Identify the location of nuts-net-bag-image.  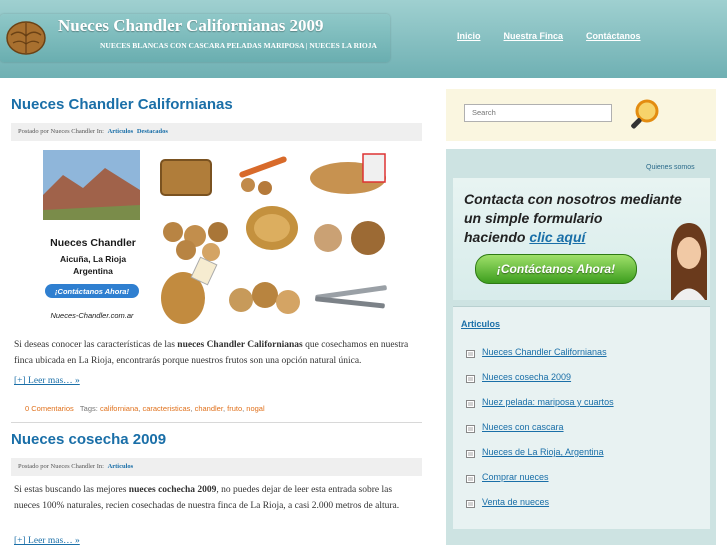
(189, 290).